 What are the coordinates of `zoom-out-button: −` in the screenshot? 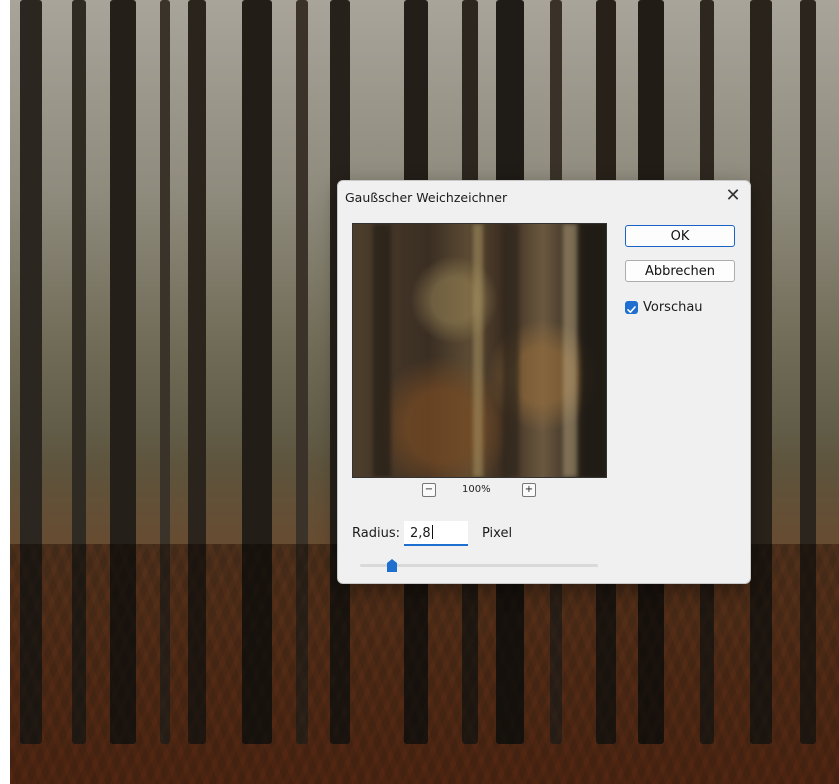 It's located at (429, 490).